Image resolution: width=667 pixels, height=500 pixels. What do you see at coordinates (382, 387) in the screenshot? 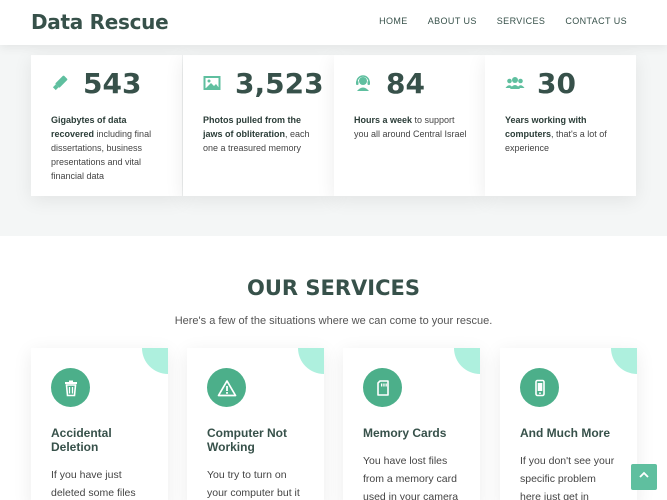
I see `memory-card-icon` at bounding box center [382, 387].